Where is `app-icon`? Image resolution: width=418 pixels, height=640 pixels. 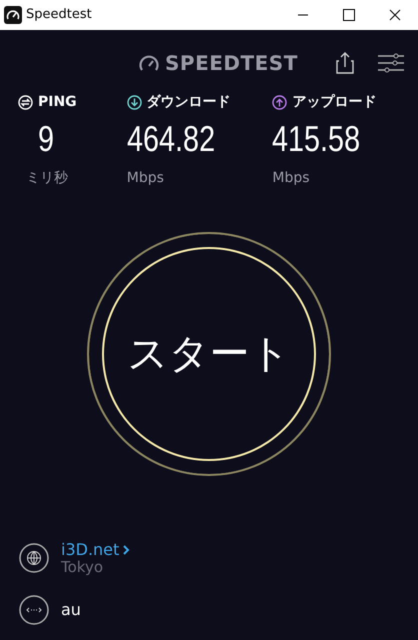 app-icon is located at coordinates (13, 15).